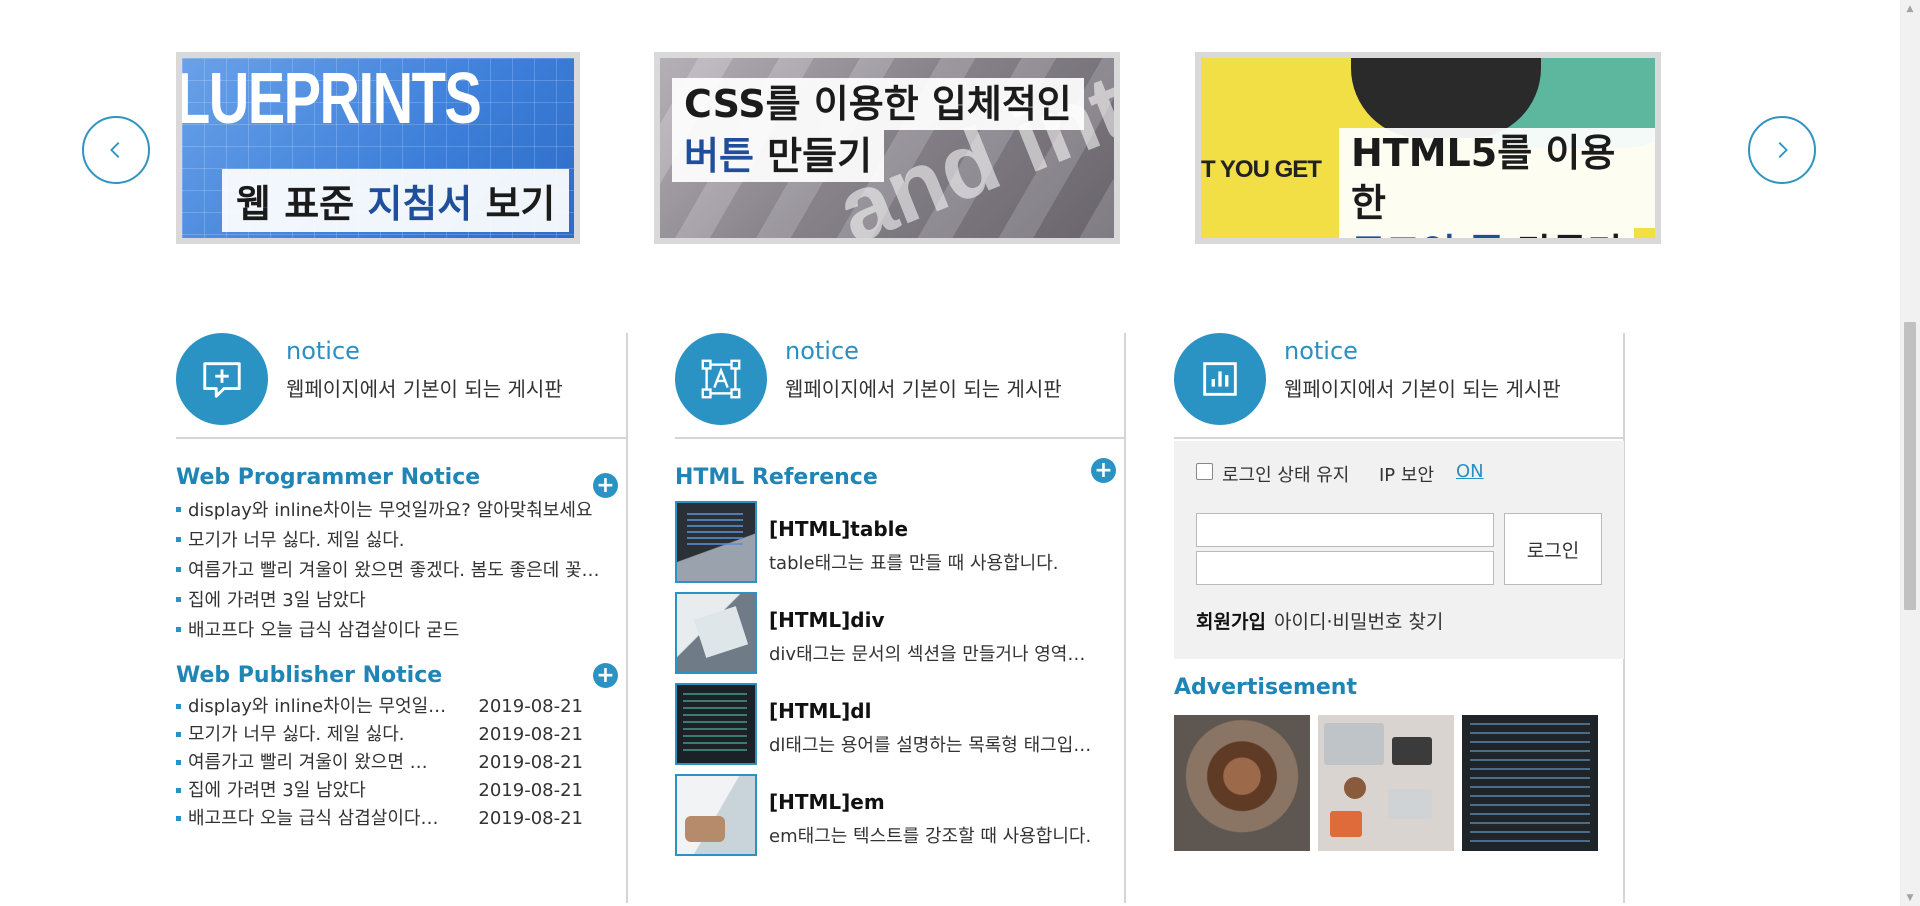 This screenshot has height=906, width=1920. Describe the element at coordinates (1231, 620) in the screenshot. I see `signup-link: 회원가입` at that location.